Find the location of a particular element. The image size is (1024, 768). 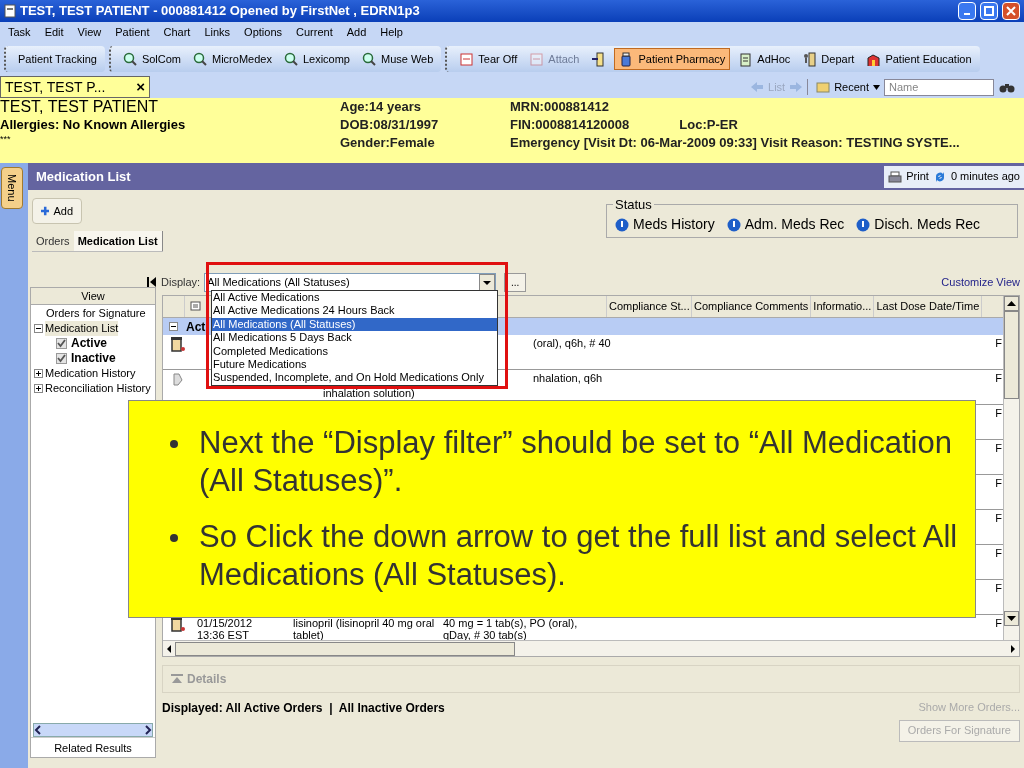

menu-item: Add is located at coordinates (356, 32).